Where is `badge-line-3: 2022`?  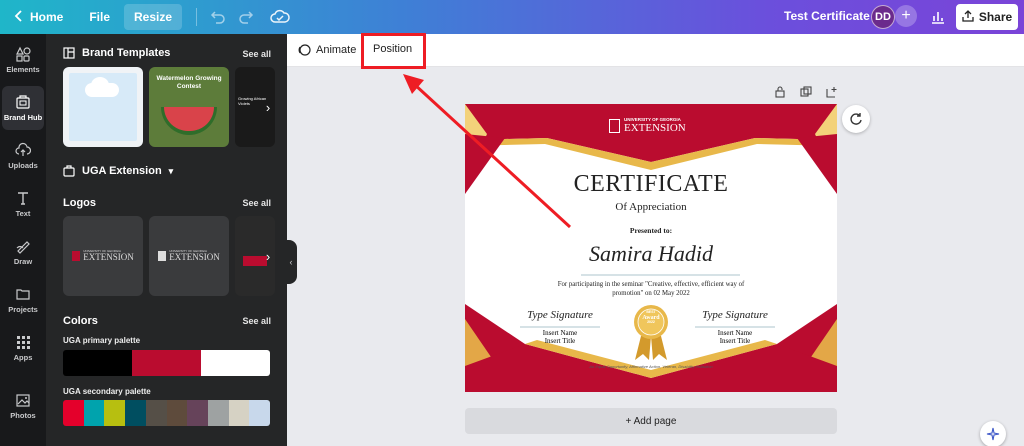
badge-line-3: 2022 is located at coordinates (651, 322).